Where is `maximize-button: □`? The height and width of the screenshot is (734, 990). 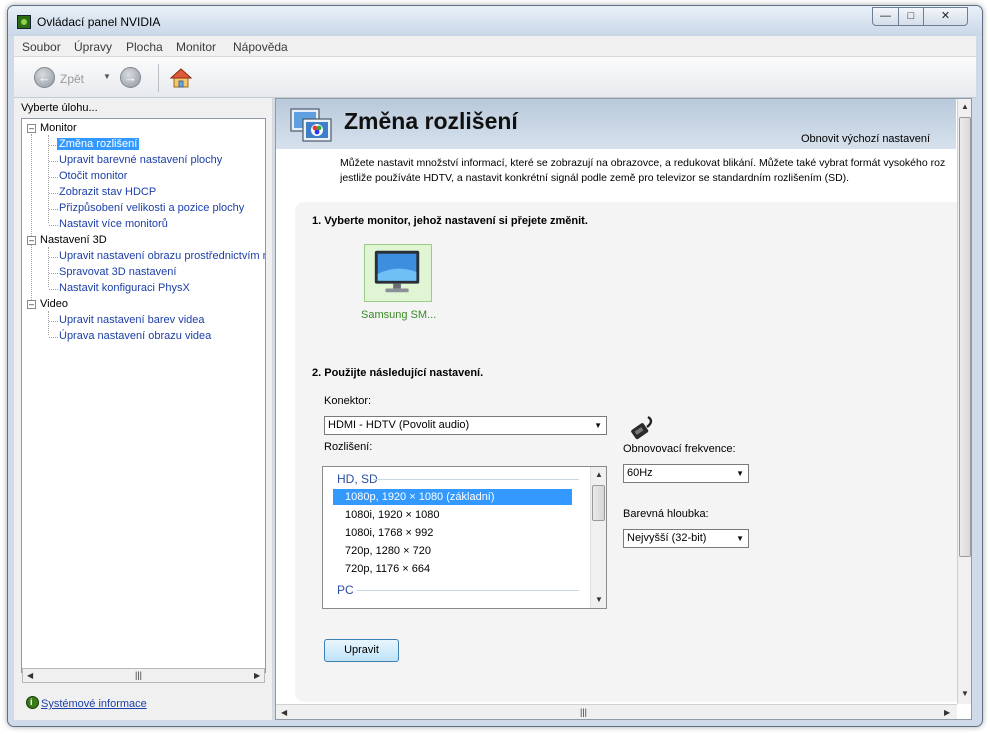
maximize-button: □ is located at coordinates (911, 16).